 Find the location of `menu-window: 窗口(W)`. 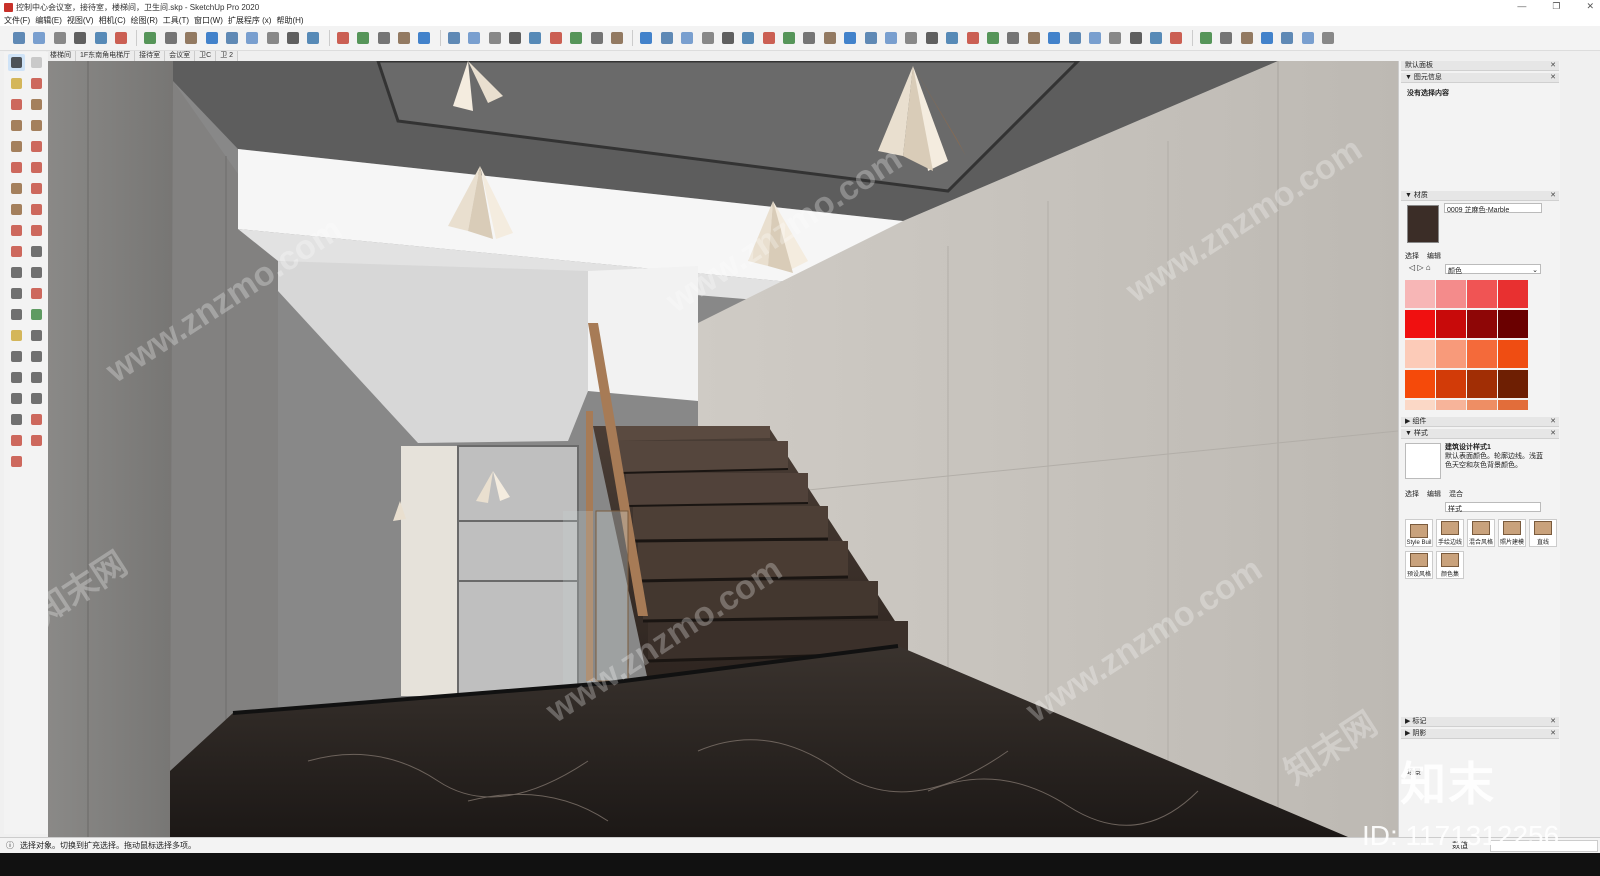

menu-window: 窗口(W) is located at coordinates (208, 20).